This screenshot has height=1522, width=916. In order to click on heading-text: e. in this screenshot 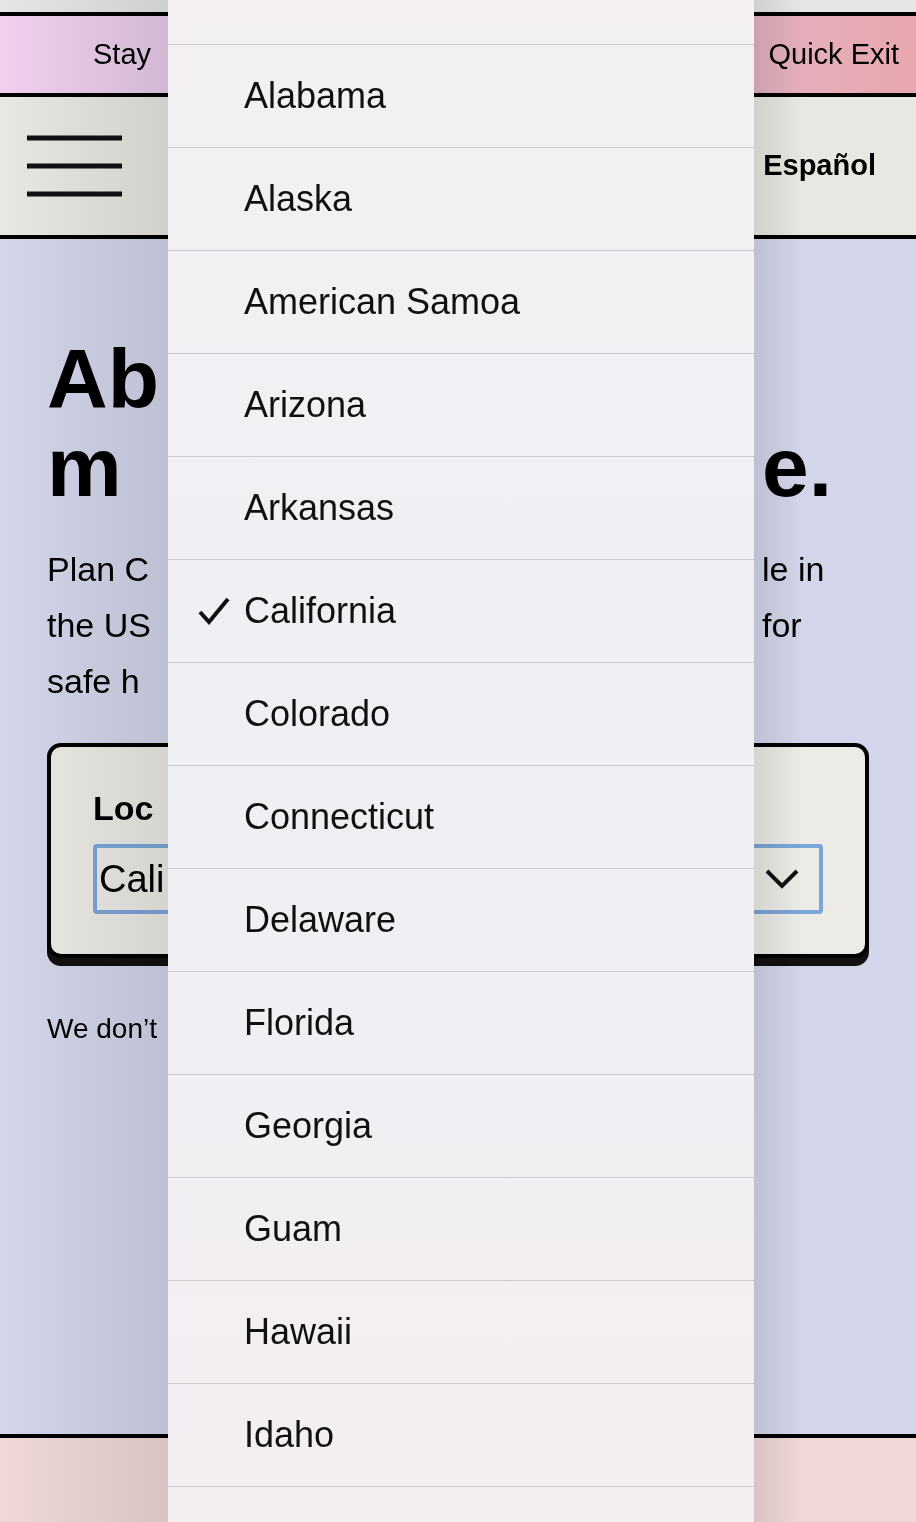, I will do `click(797, 467)`.